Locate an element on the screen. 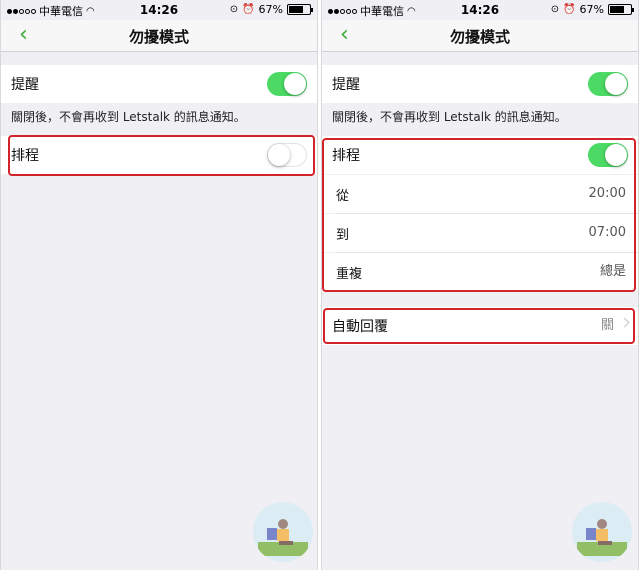  highlight-box-auto-reply is located at coordinates (479, 326).